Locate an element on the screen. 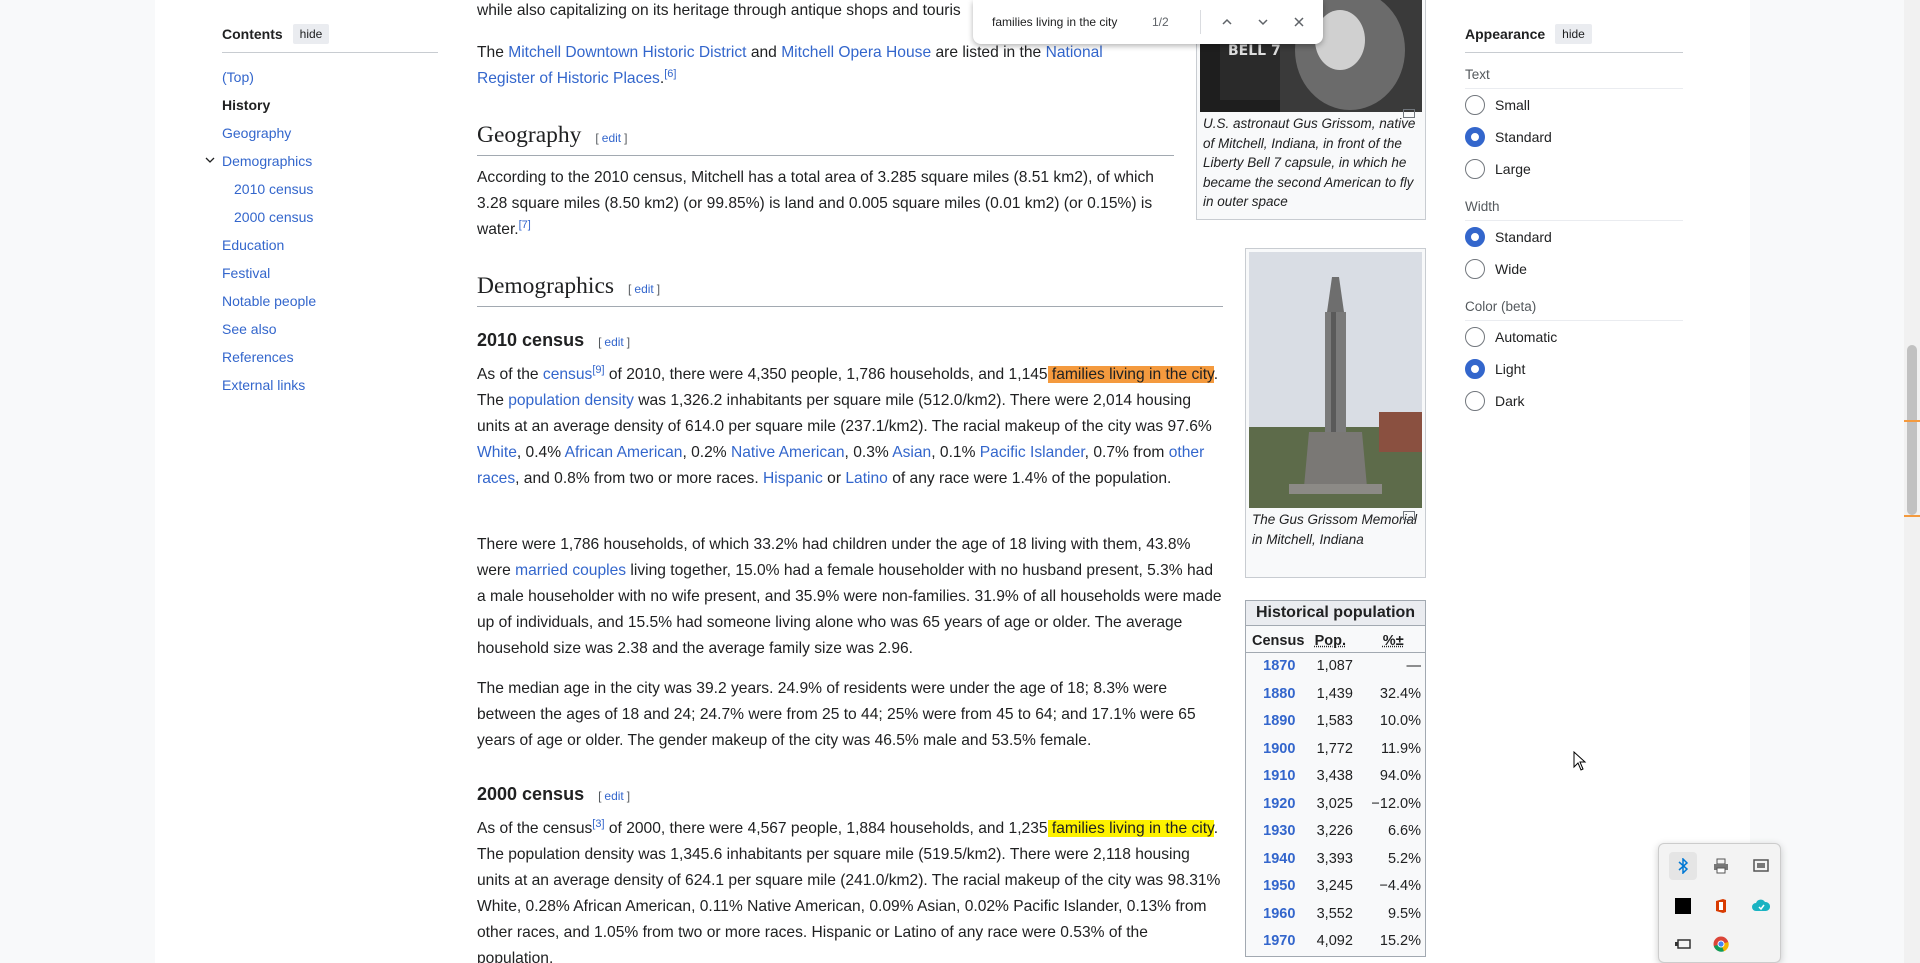 The height and width of the screenshot is (963, 1920). census-year-link: 1950 is located at coordinates (1279, 887).